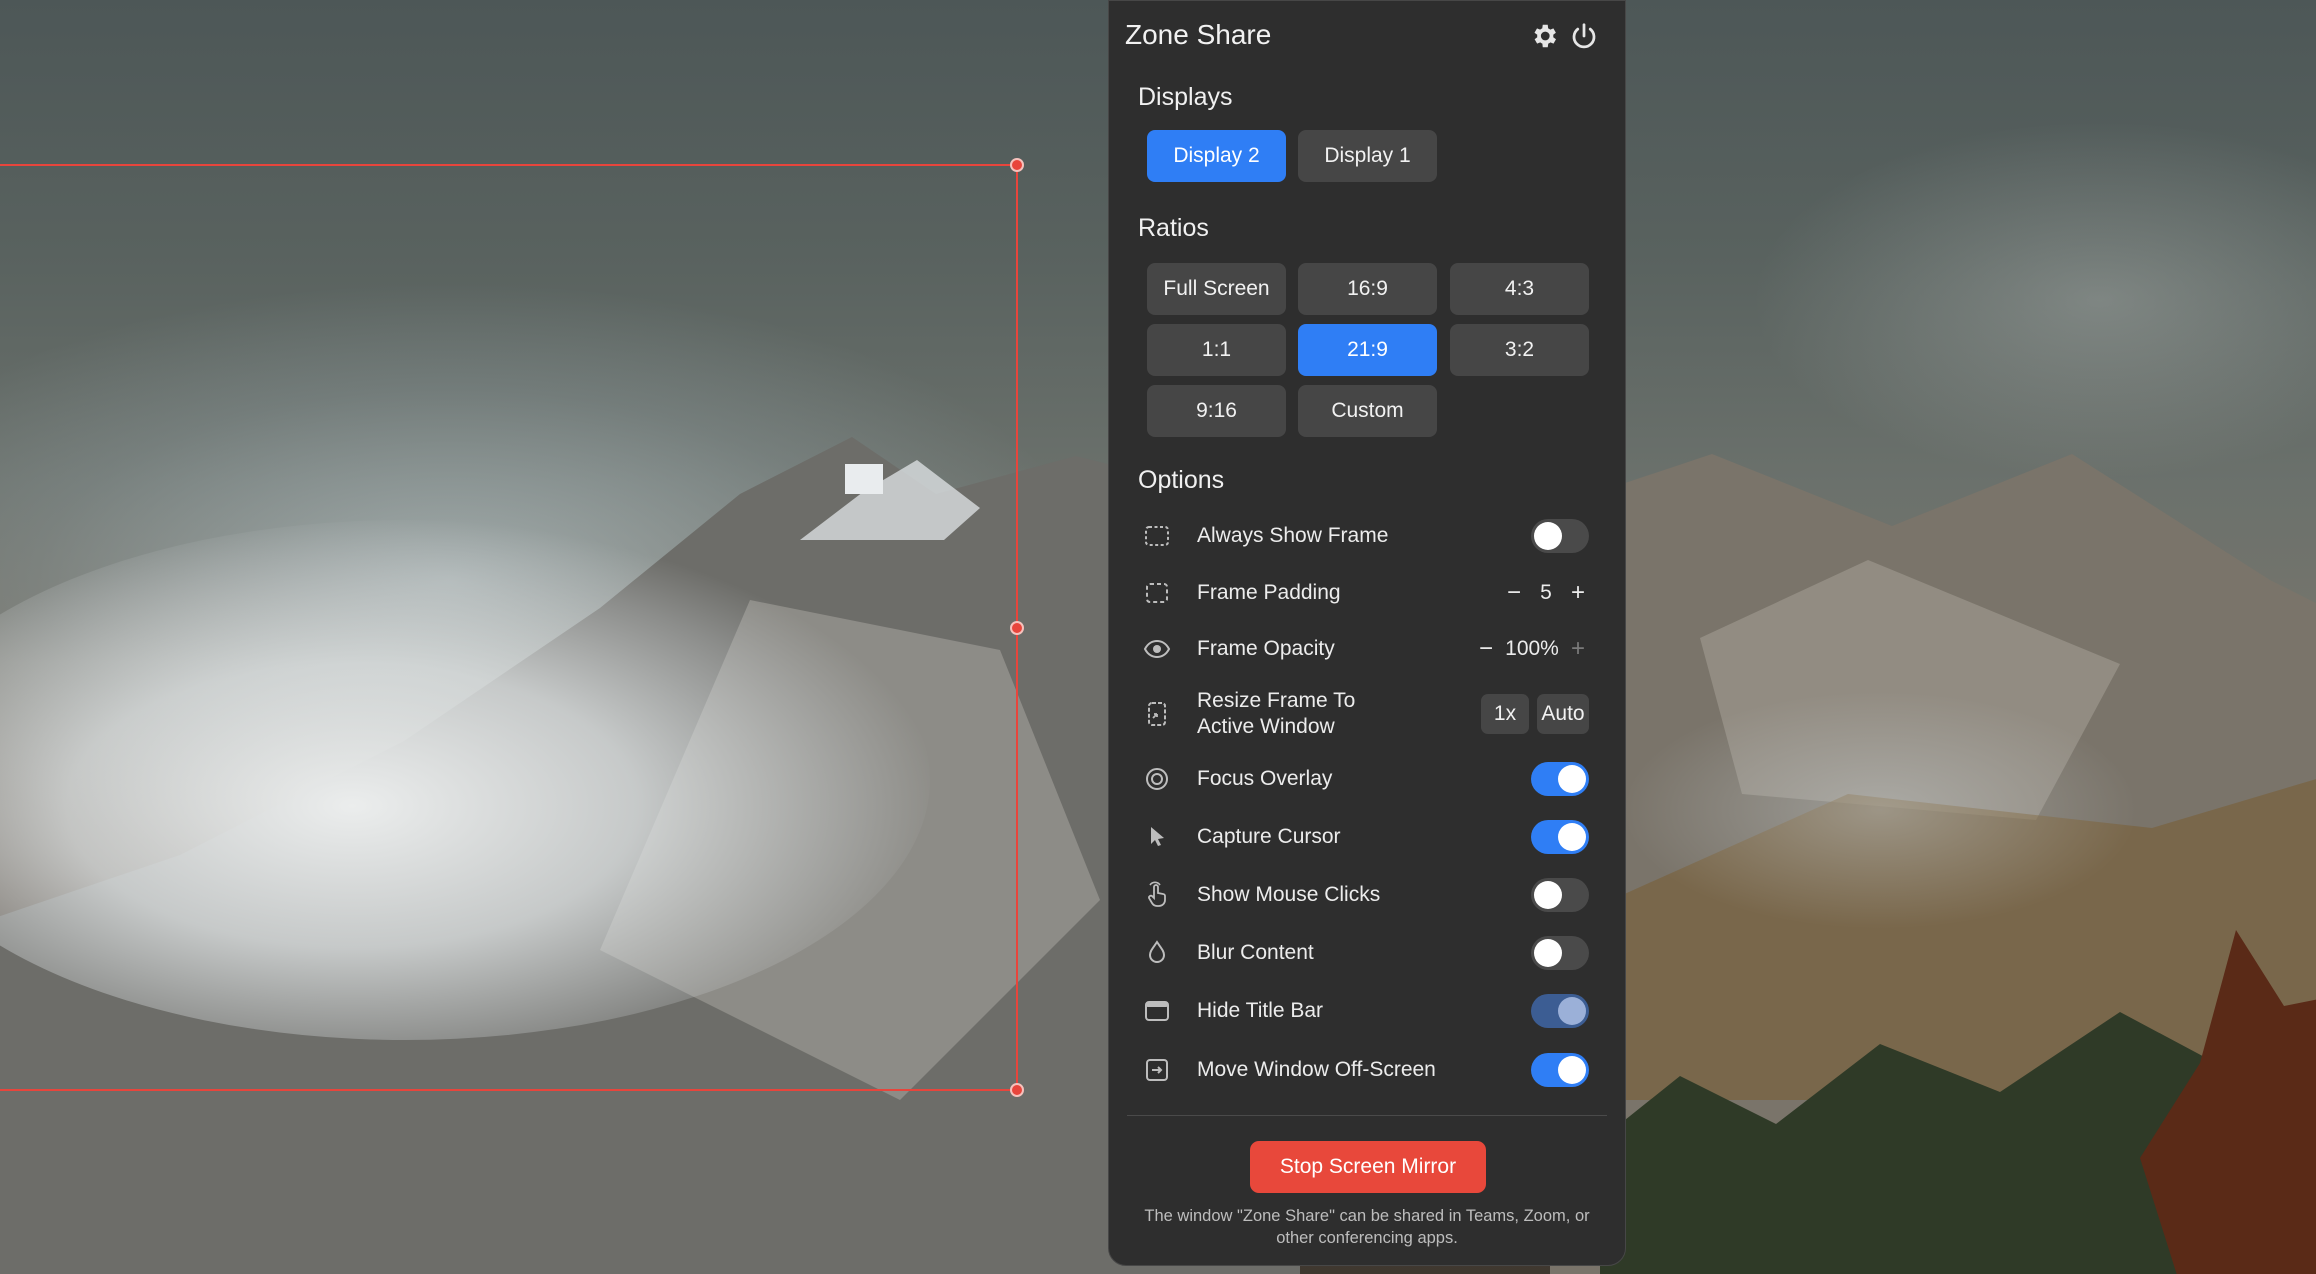  What do you see at coordinates (1367, 1115) in the screenshot?
I see `divider` at bounding box center [1367, 1115].